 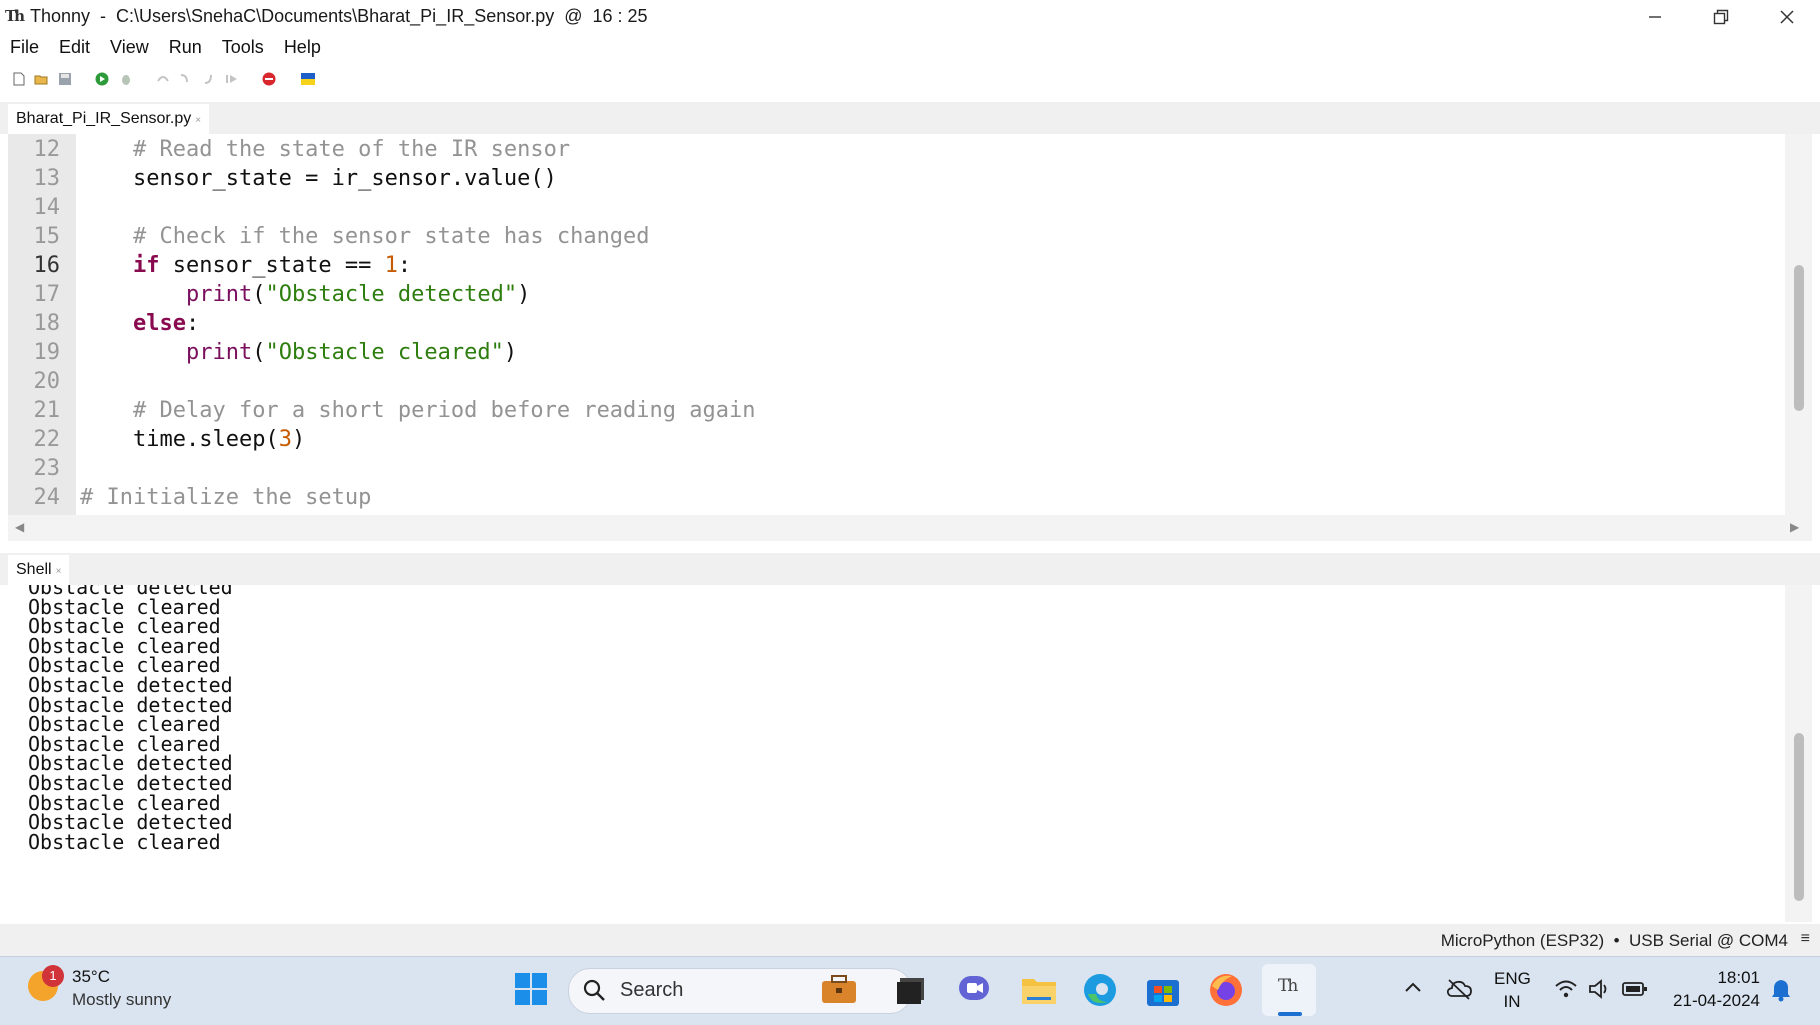 What do you see at coordinates (209, 79) in the screenshot?
I see `step-out-icon` at bounding box center [209, 79].